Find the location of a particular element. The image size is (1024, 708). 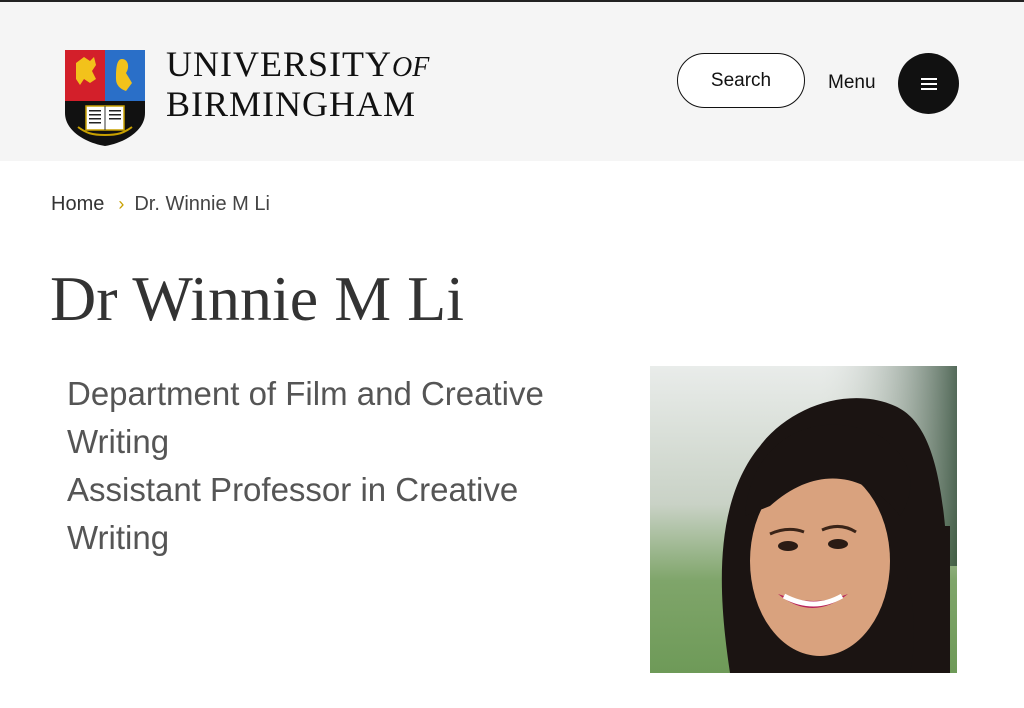

search-button: Search is located at coordinates (741, 80).